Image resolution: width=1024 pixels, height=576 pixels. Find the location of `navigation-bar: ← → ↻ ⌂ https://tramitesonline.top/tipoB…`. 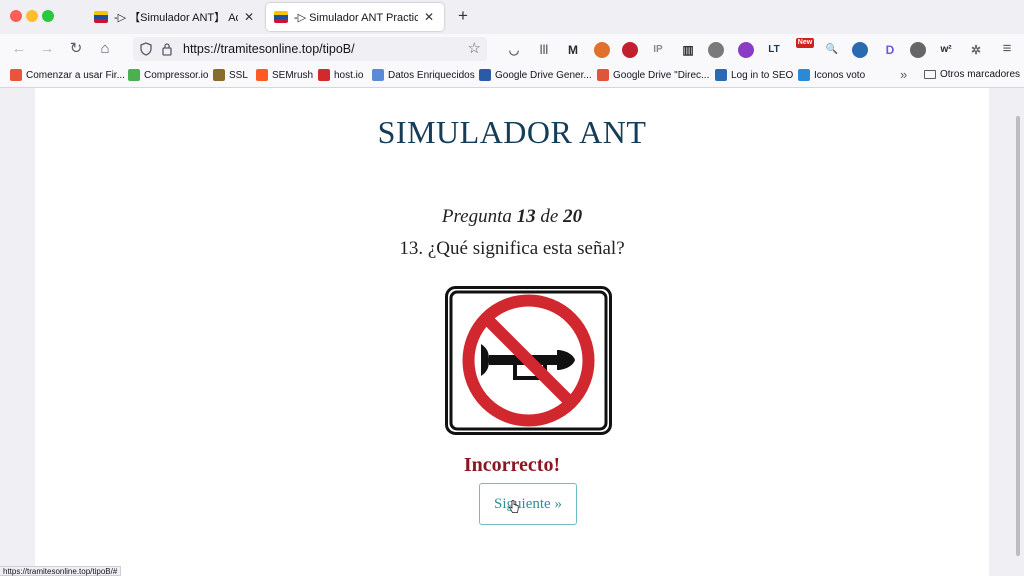

navigation-bar: ← → ↻ ⌂ https://tramitesonline.top/tipoB… is located at coordinates (512, 49).